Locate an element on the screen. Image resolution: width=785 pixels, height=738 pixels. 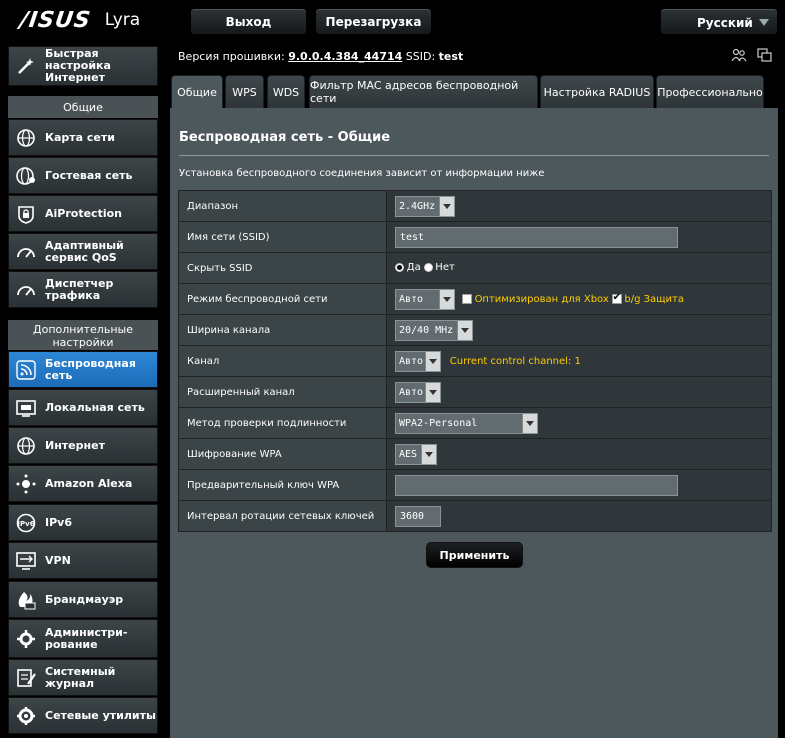
channel-label: Канал is located at coordinates (282, 361).